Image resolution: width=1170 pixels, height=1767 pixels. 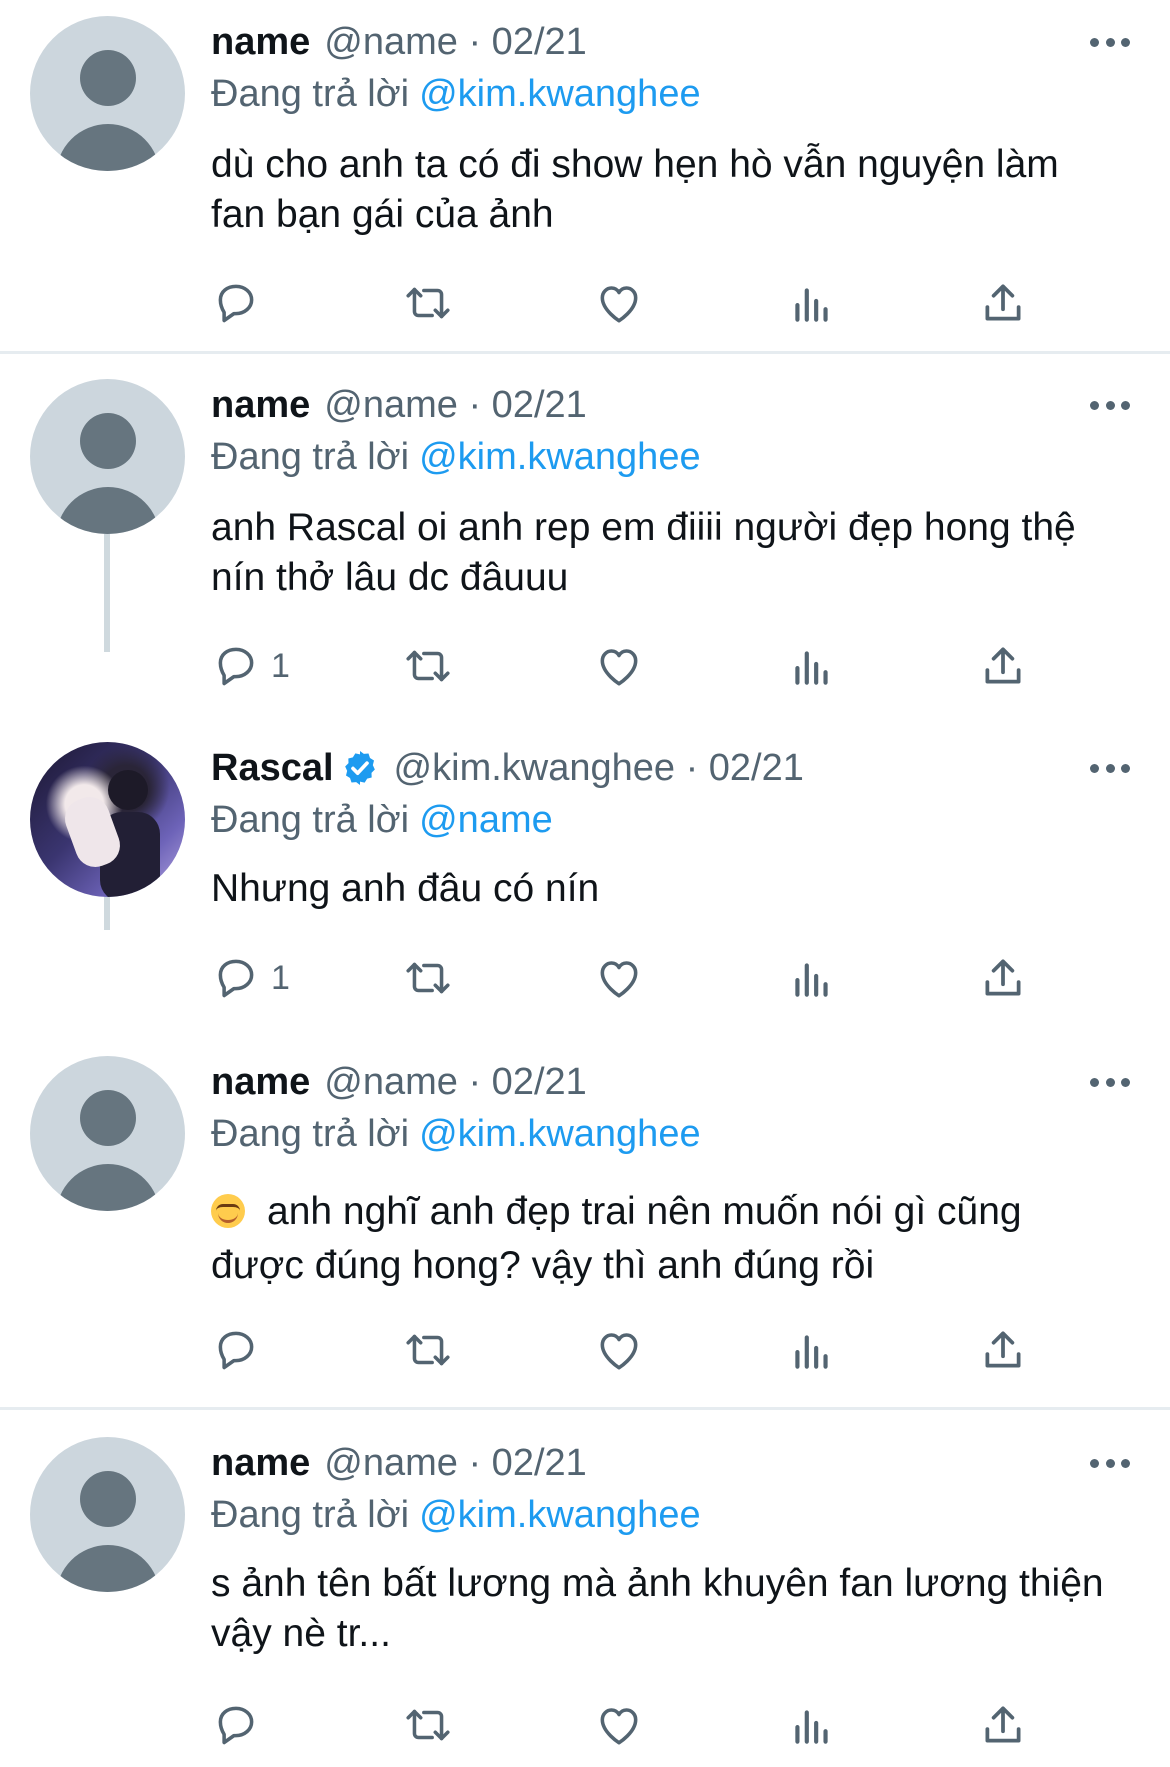 What do you see at coordinates (359, 768) in the screenshot?
I see `verified-badge-icon` at bounding box center [359, 768].